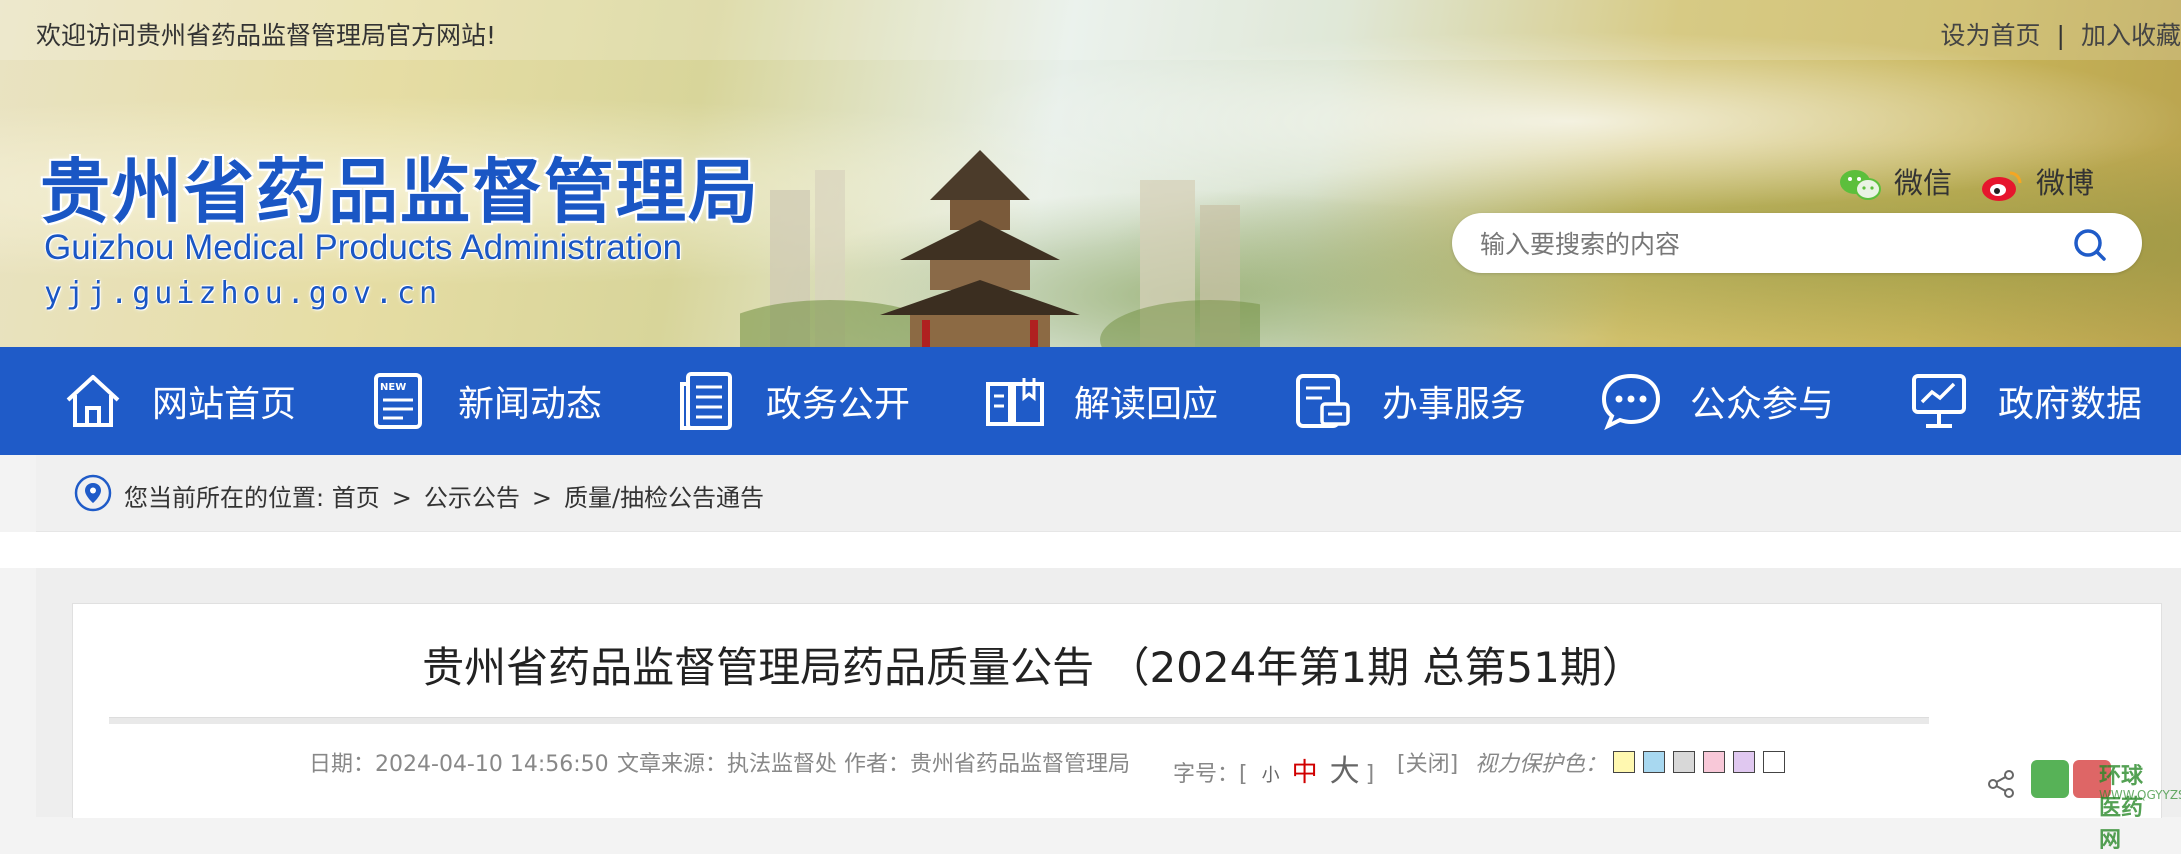  Describe the element at coordinates (1744, 762) in the screenshot. I see `eye-color-purple-swatch` at that location.